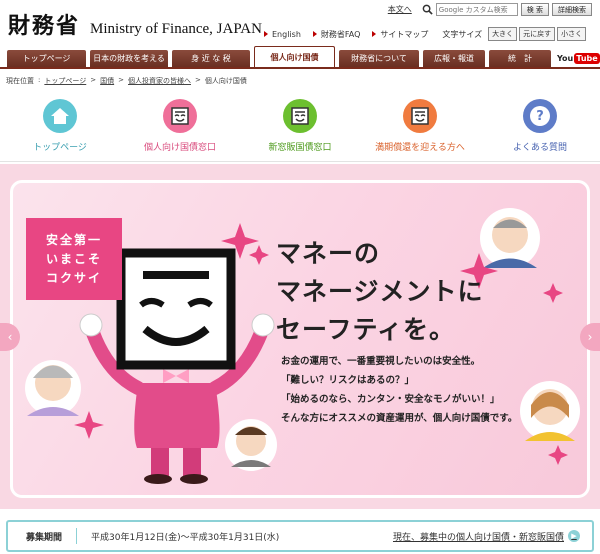 The height and width of the screenshot is (554, 600). Describe the element at coordinates (74, 259) in the screenshot. I see `hero-badge: 安全第一 いまこそ コクサイ` at that location.